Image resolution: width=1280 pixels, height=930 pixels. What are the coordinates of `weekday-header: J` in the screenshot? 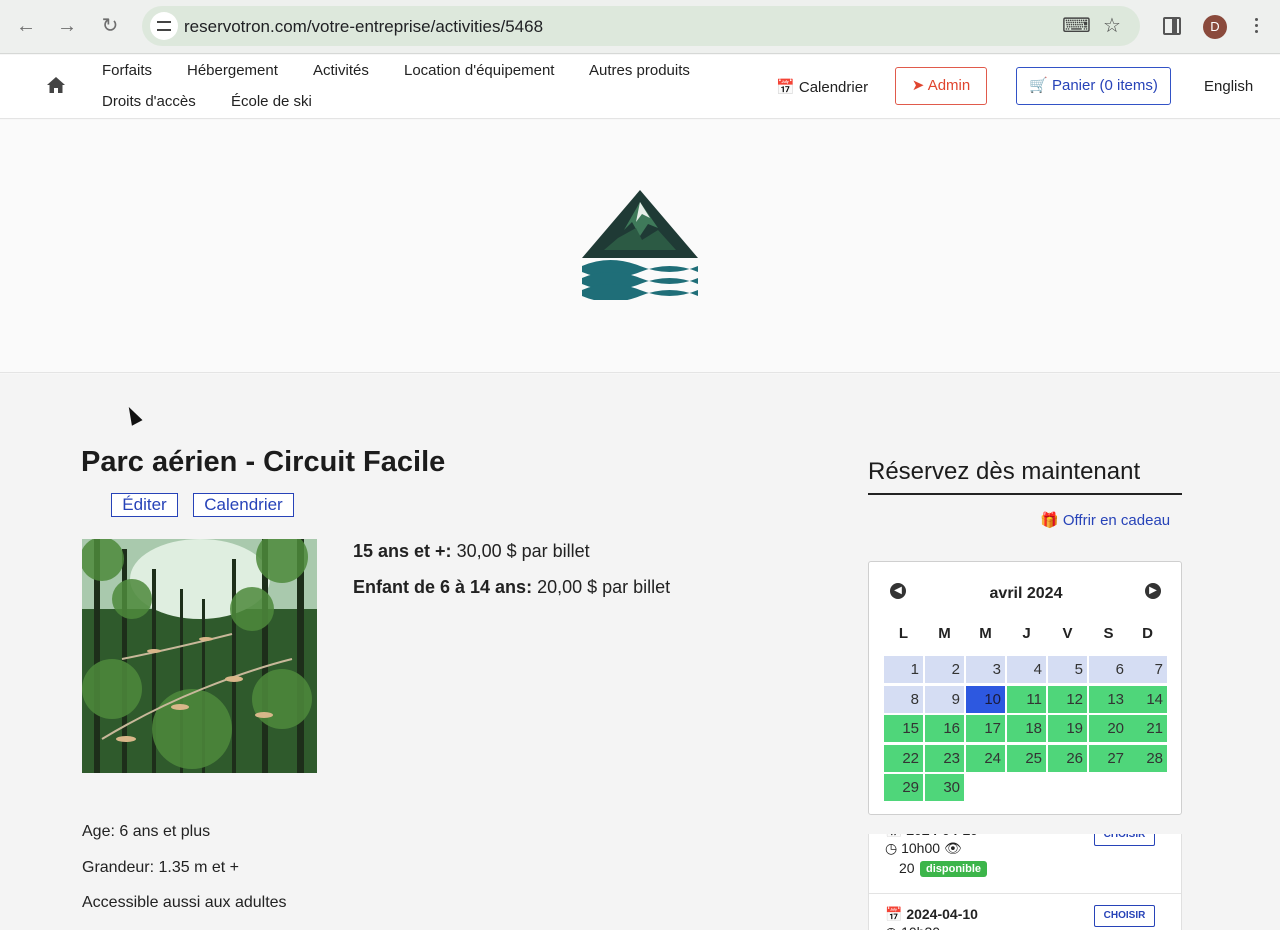 It's located at (1026, 633).